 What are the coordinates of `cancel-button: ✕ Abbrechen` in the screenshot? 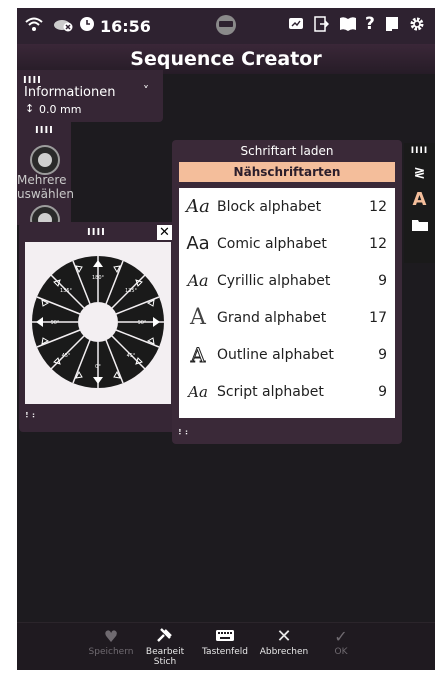 It's located at (284, 642).